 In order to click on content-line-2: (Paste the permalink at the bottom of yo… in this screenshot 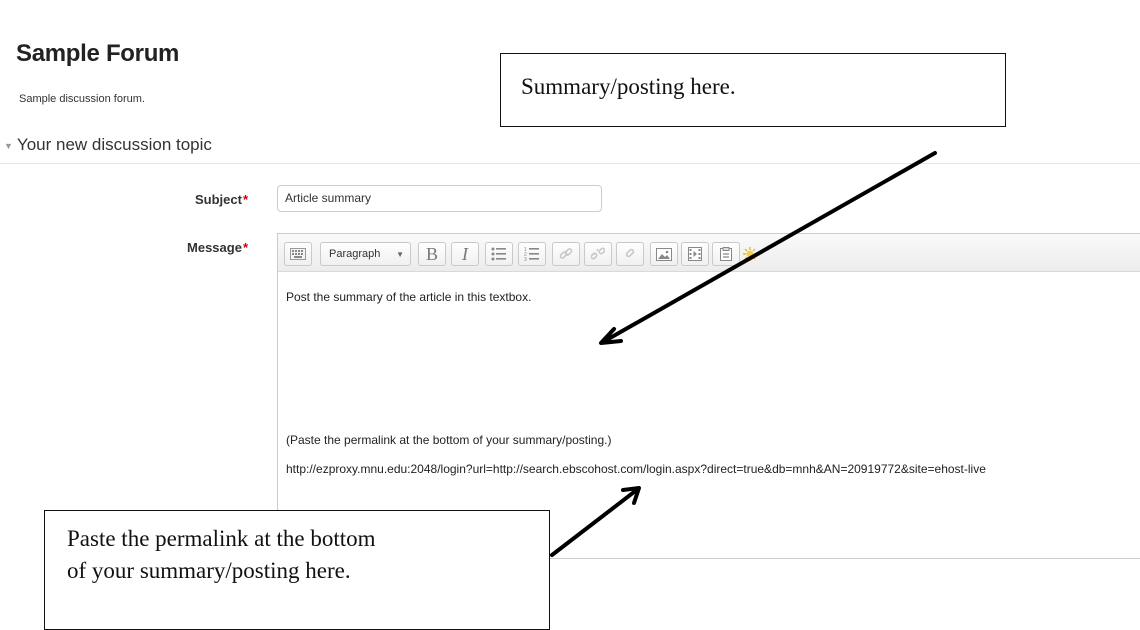, I will do `click(449, 440)`.